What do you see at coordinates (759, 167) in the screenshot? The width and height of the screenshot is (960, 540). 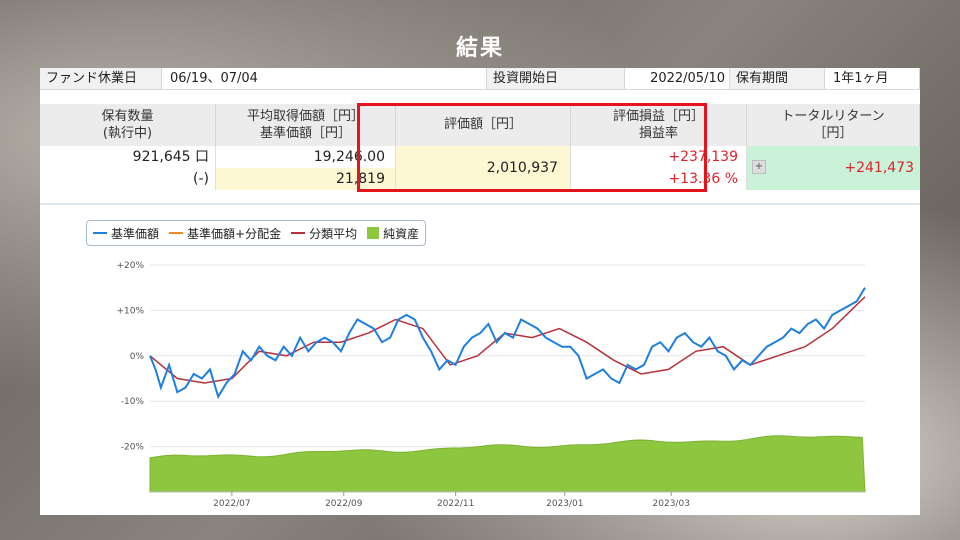 I see `expand-icon: +` at bounding box center [759, 167].